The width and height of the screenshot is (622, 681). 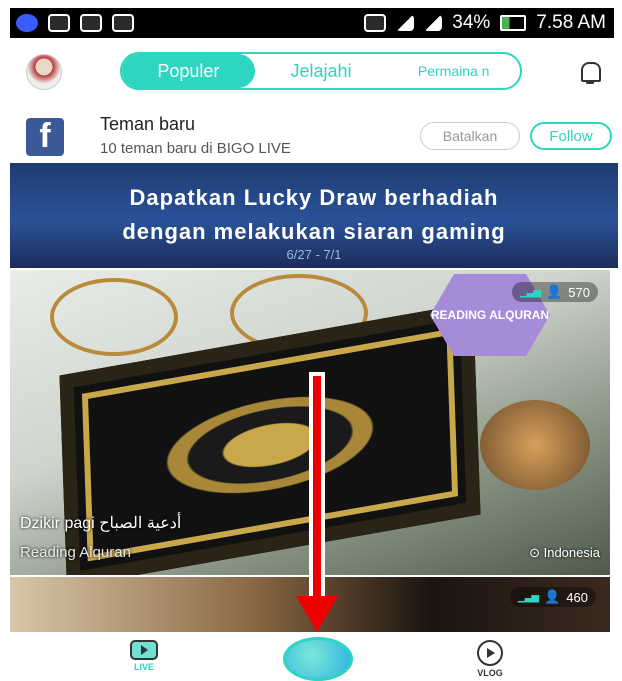 What do you see at coordinates (513, 23) in the screenshot?
I see `battery-icon` at bounding box center [513, 23].